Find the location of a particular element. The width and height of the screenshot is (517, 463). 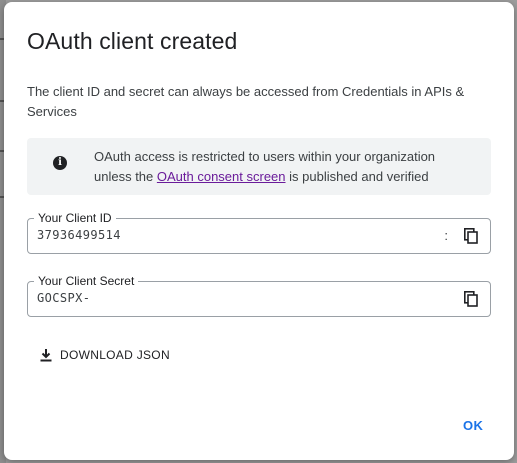

client-secret-label: Your Client Secret is located at coordinates (86, 281).